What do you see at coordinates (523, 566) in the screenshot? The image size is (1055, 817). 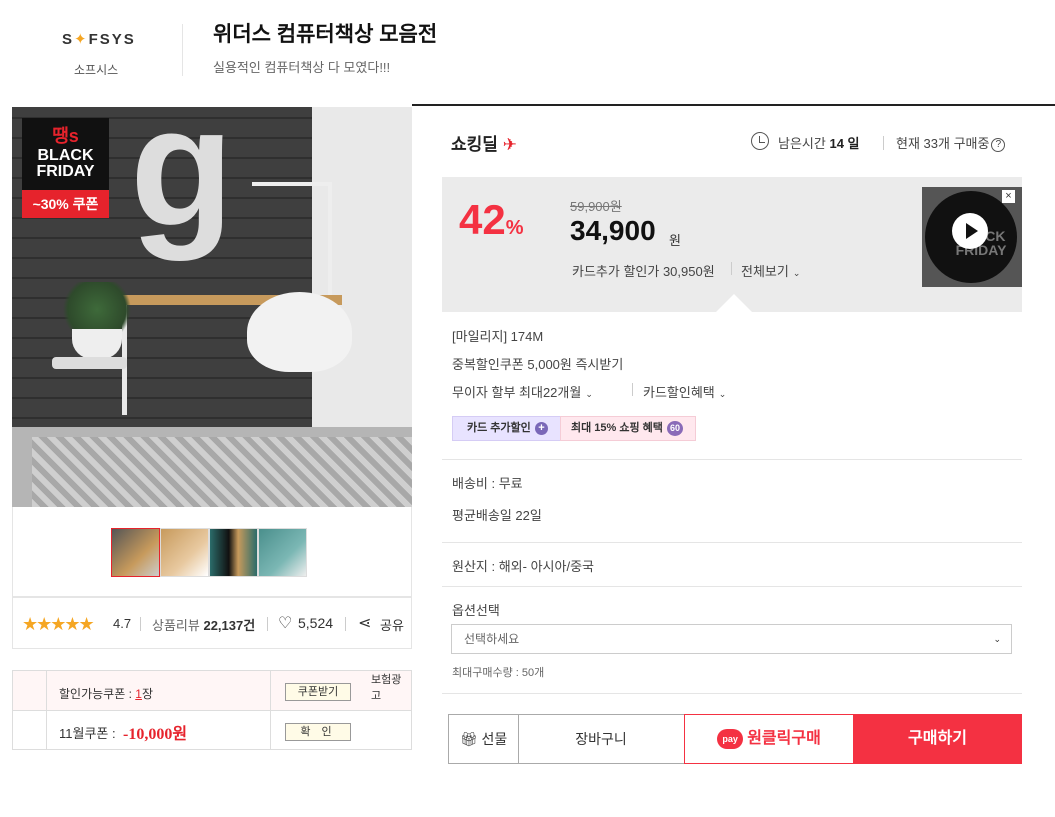 I see `origin-info: 원산지 : 해외- 아시아/중국` at bounding box center [523, 566].